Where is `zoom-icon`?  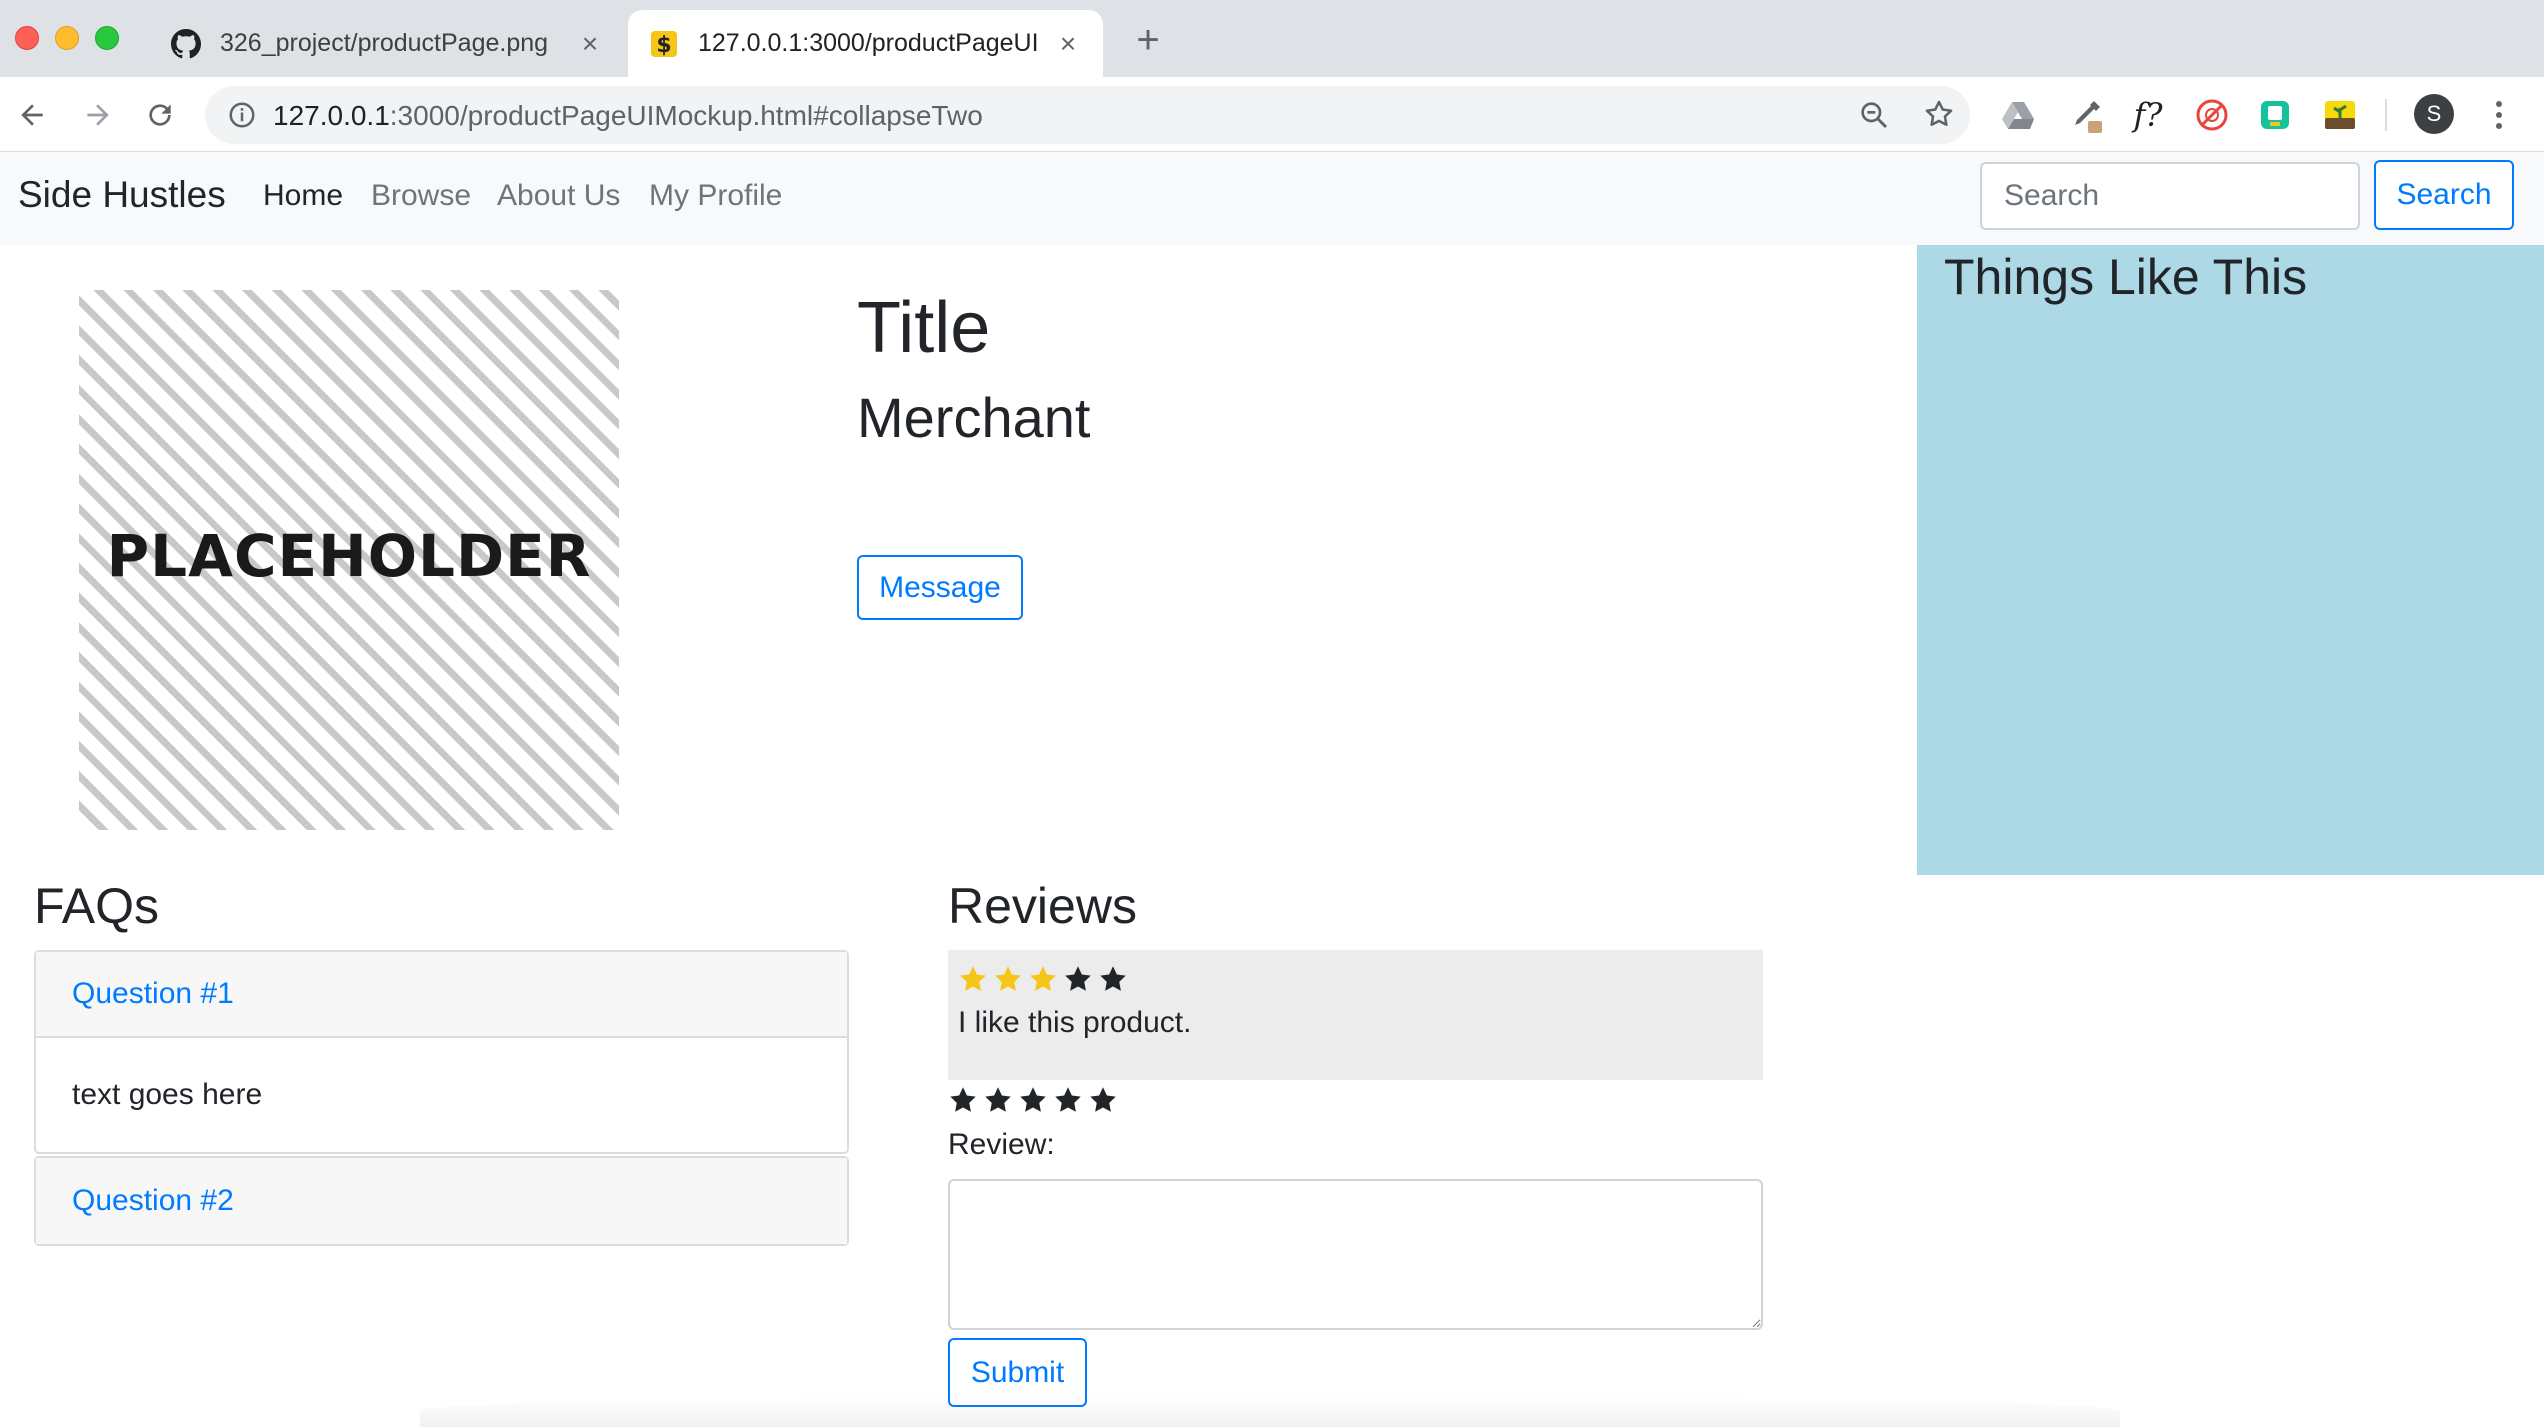
zoom-icon is located at coordinates (1874, 117).